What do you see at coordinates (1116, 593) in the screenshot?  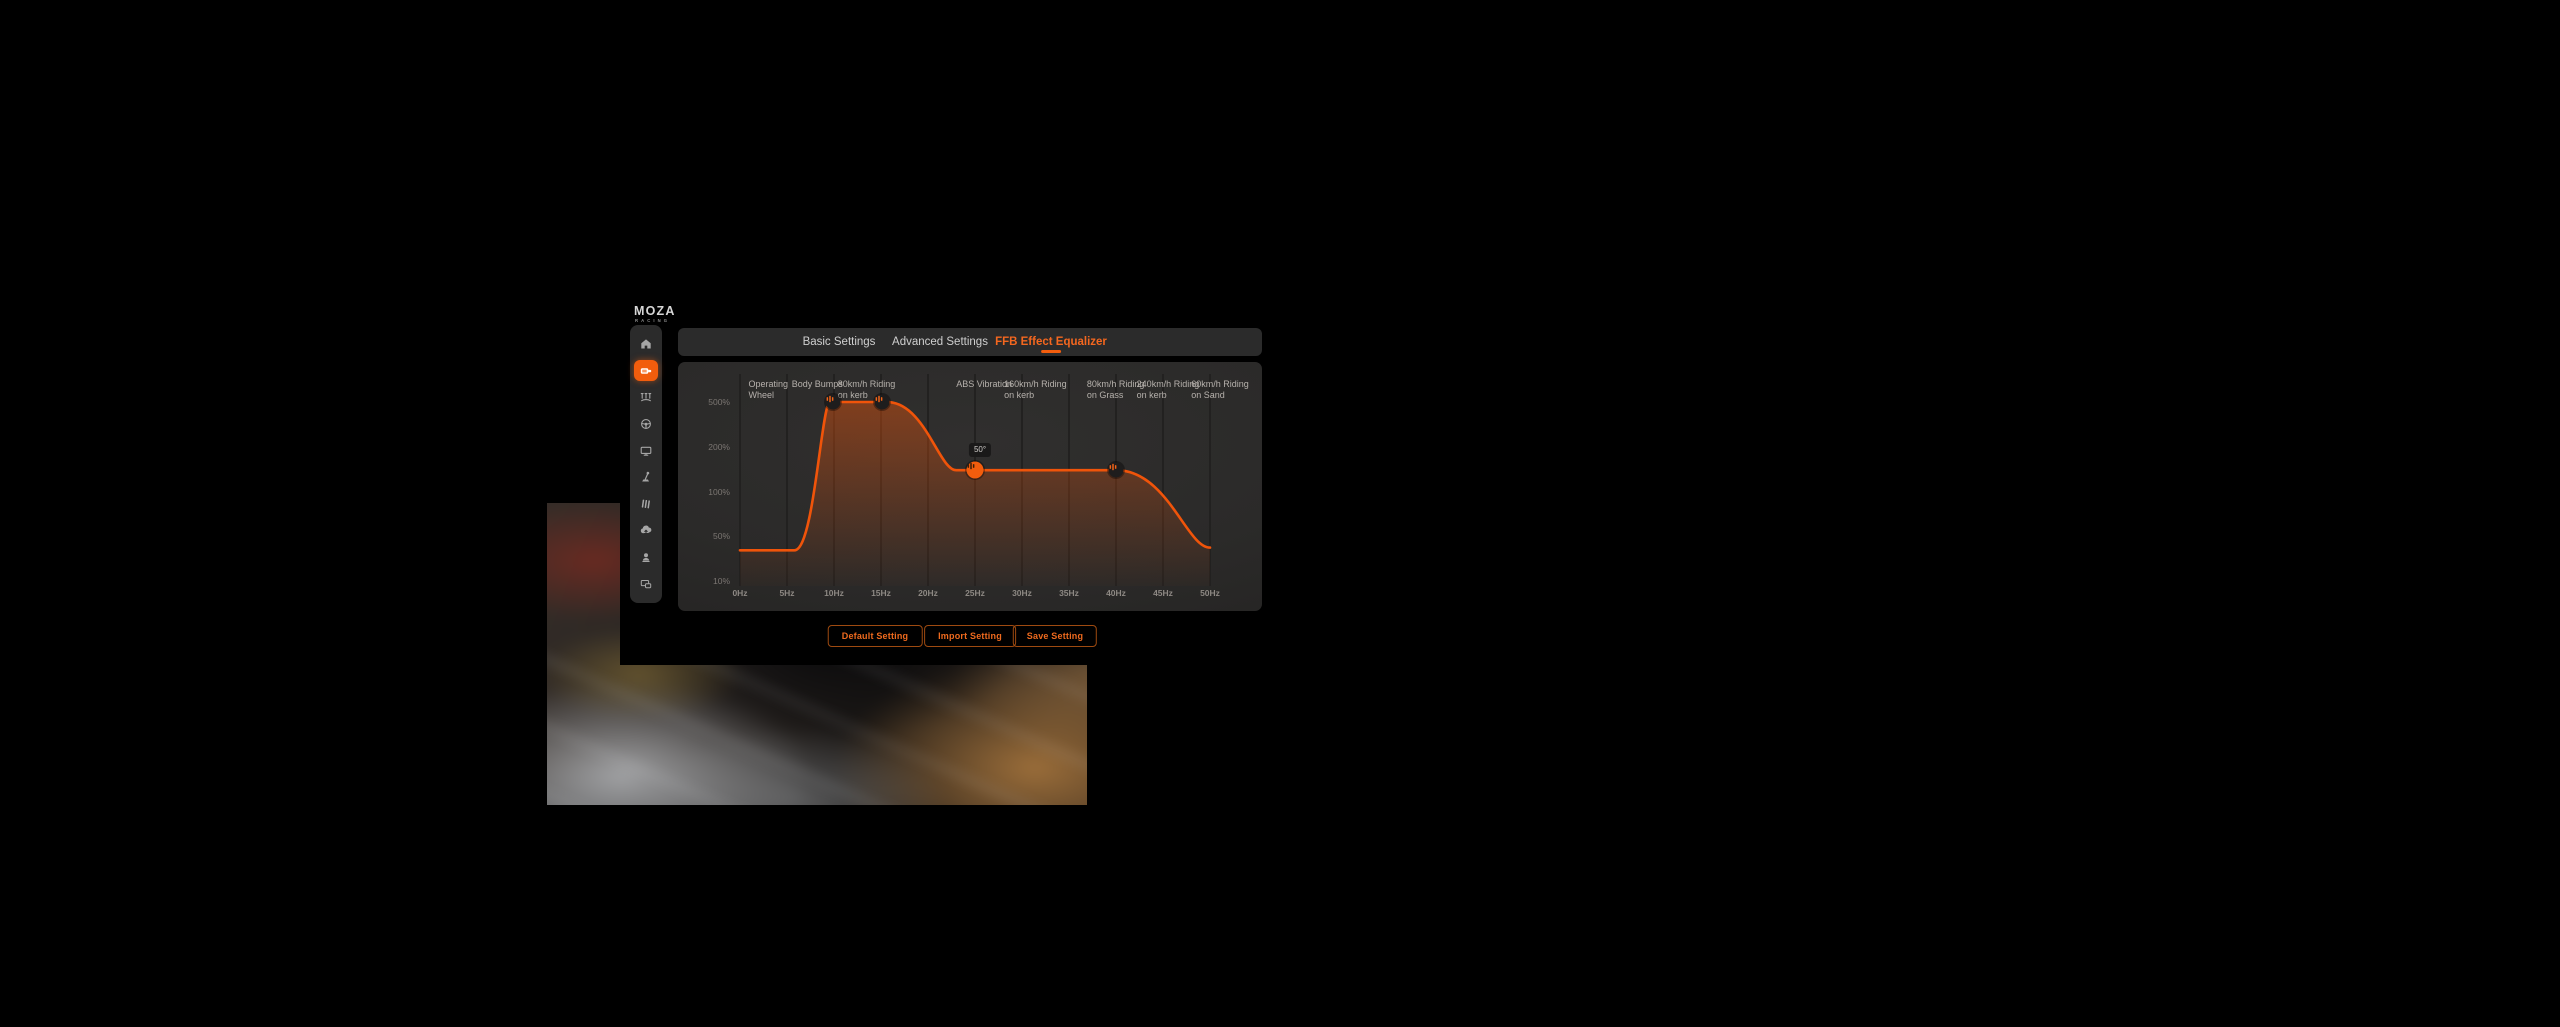 I see `x-tick-label: 40Hz` at bounding box center [1116, 593].